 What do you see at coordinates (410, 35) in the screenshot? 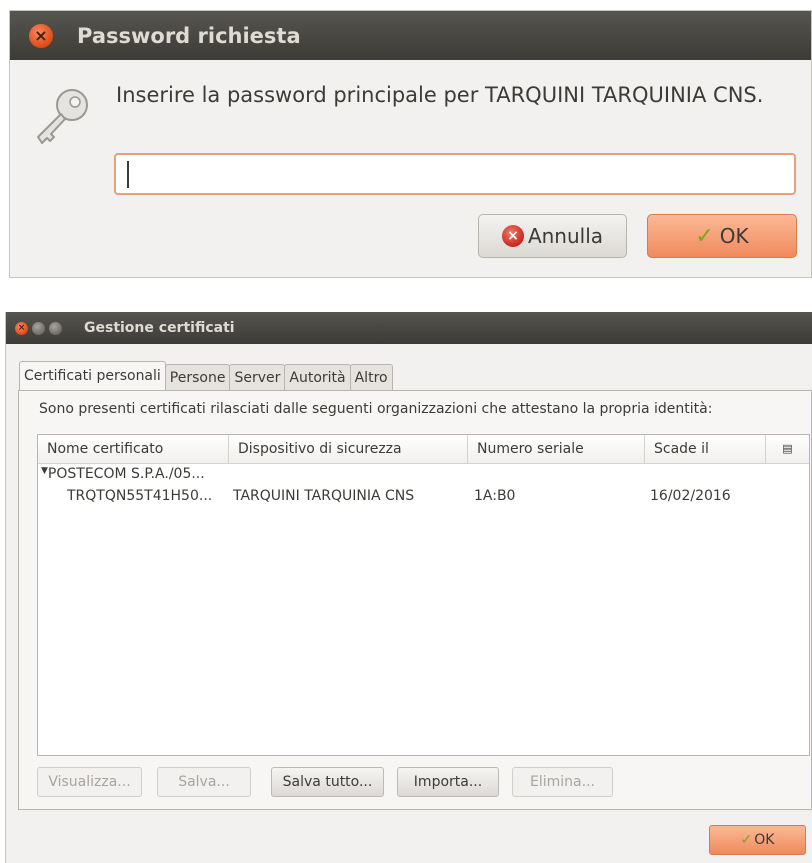
I see `password-dialog-titlebar: × Password richiesta` at bounding box center [410, 35].